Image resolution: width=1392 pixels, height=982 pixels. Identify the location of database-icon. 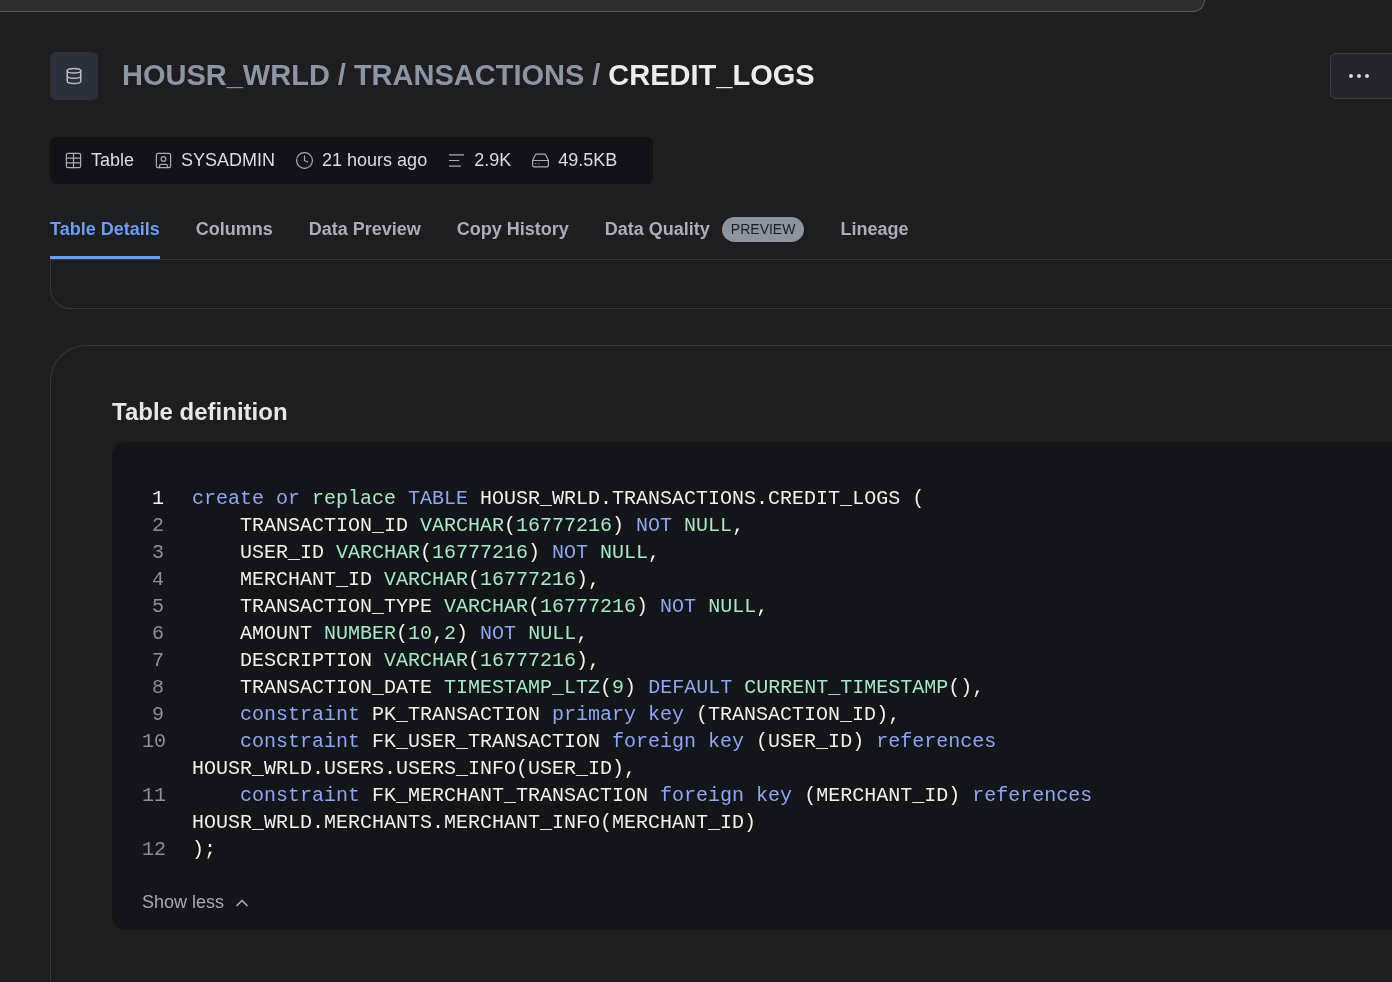
(74, 76).